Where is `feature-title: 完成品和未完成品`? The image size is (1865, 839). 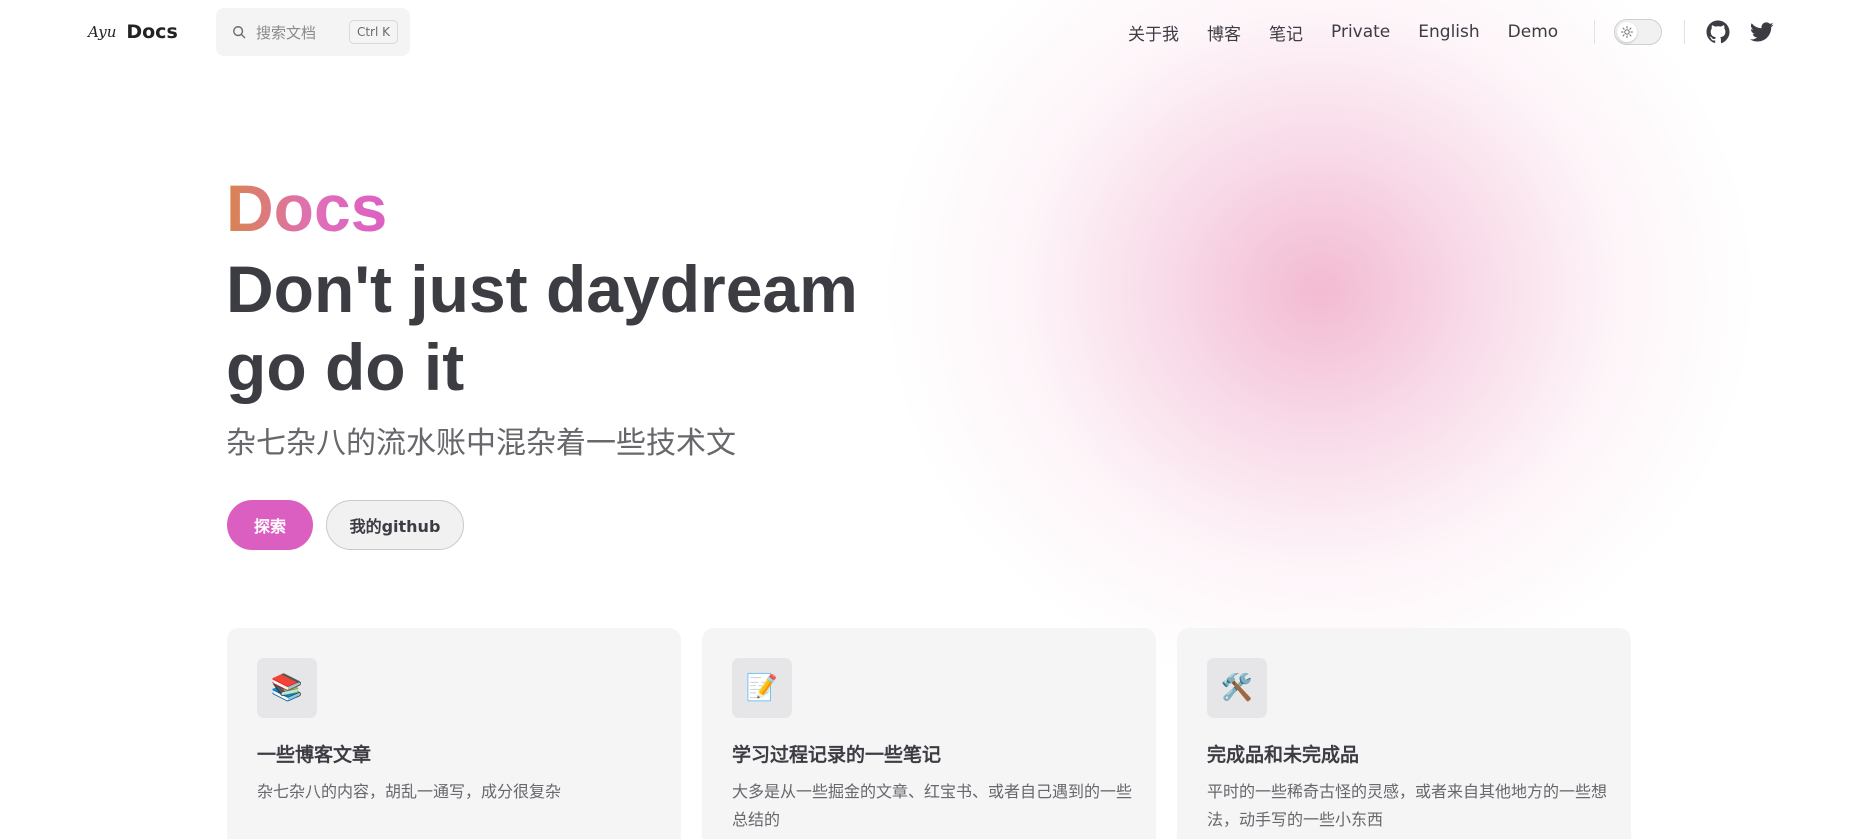
feature-title: 完成品和未完成品 is located at coordinates (1283, 755).